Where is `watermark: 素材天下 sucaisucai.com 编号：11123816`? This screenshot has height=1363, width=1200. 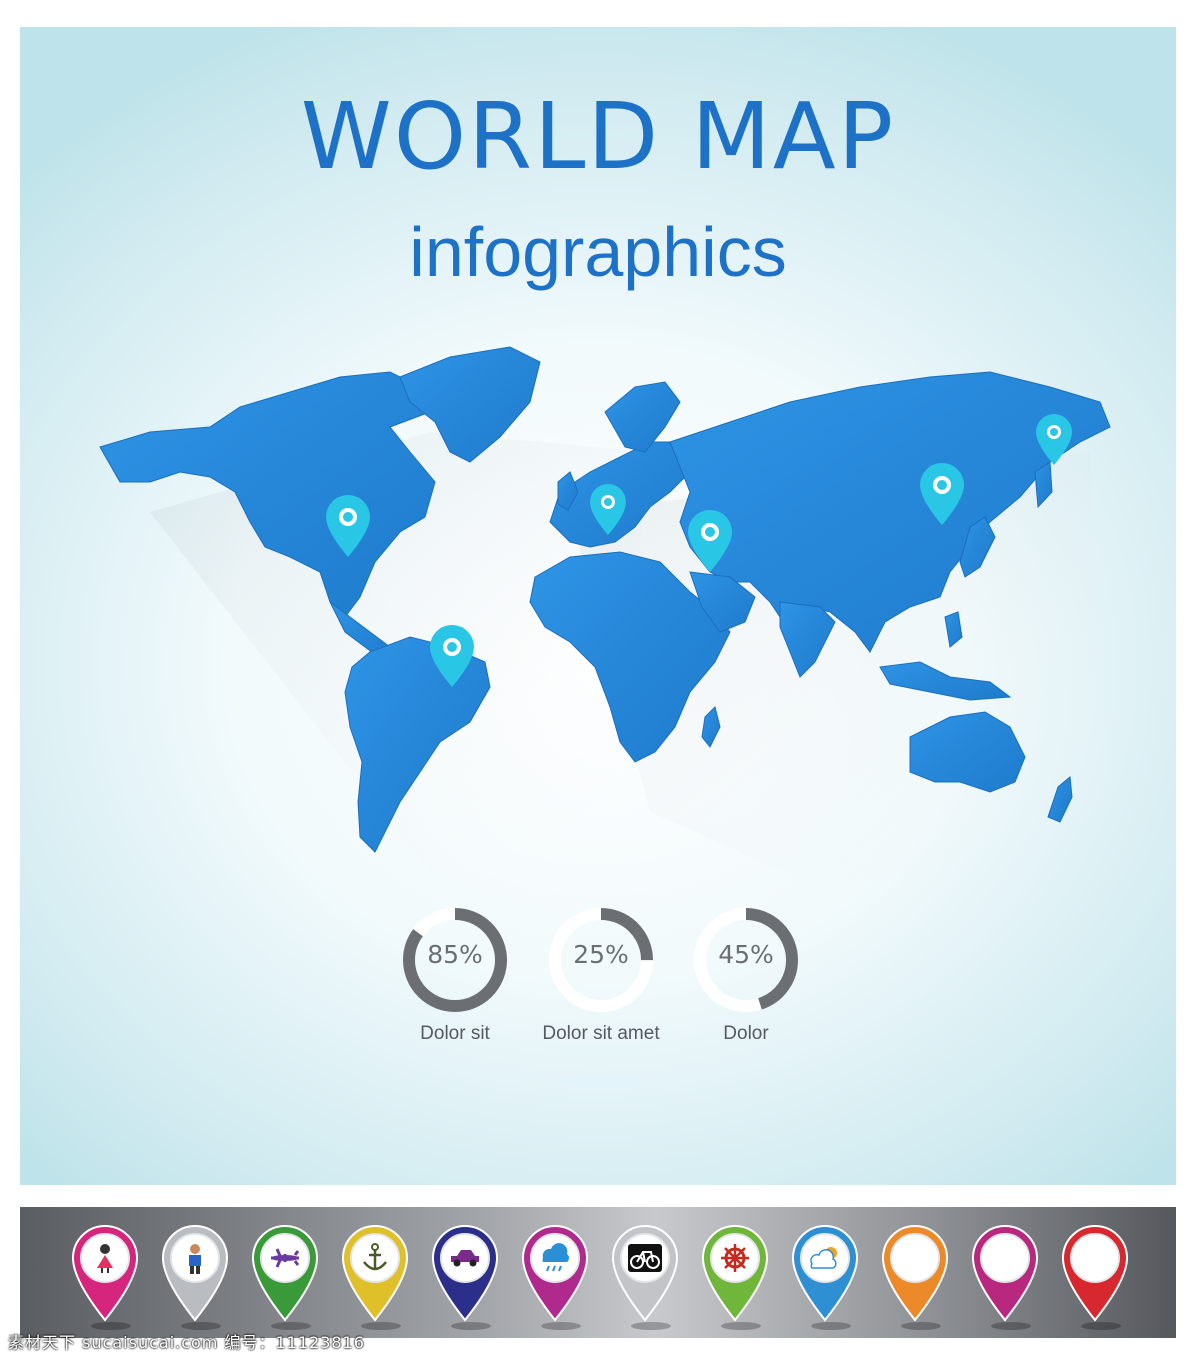 watermark: 素材天下 sucaisucai.com 编号：11123816 is located at coordinates (186, 1342).